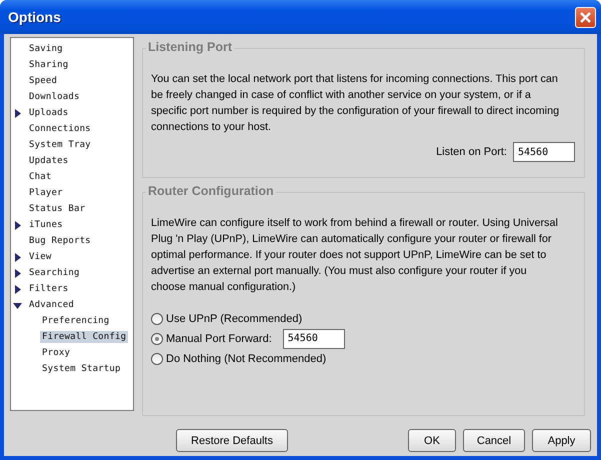 The width and height of the screenshot is (601, 460). What do you see at coordinates (219, 338) in the screenshot?
I see `radio-label: Manual Port Forward:` at bounding box center [219, 338].